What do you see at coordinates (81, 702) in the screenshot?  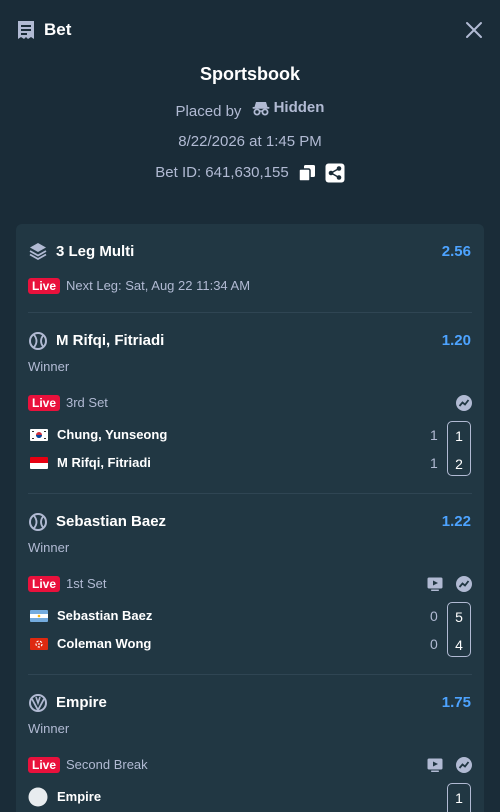 I see `leg-title: Empire` at bounding box center [81, 702].